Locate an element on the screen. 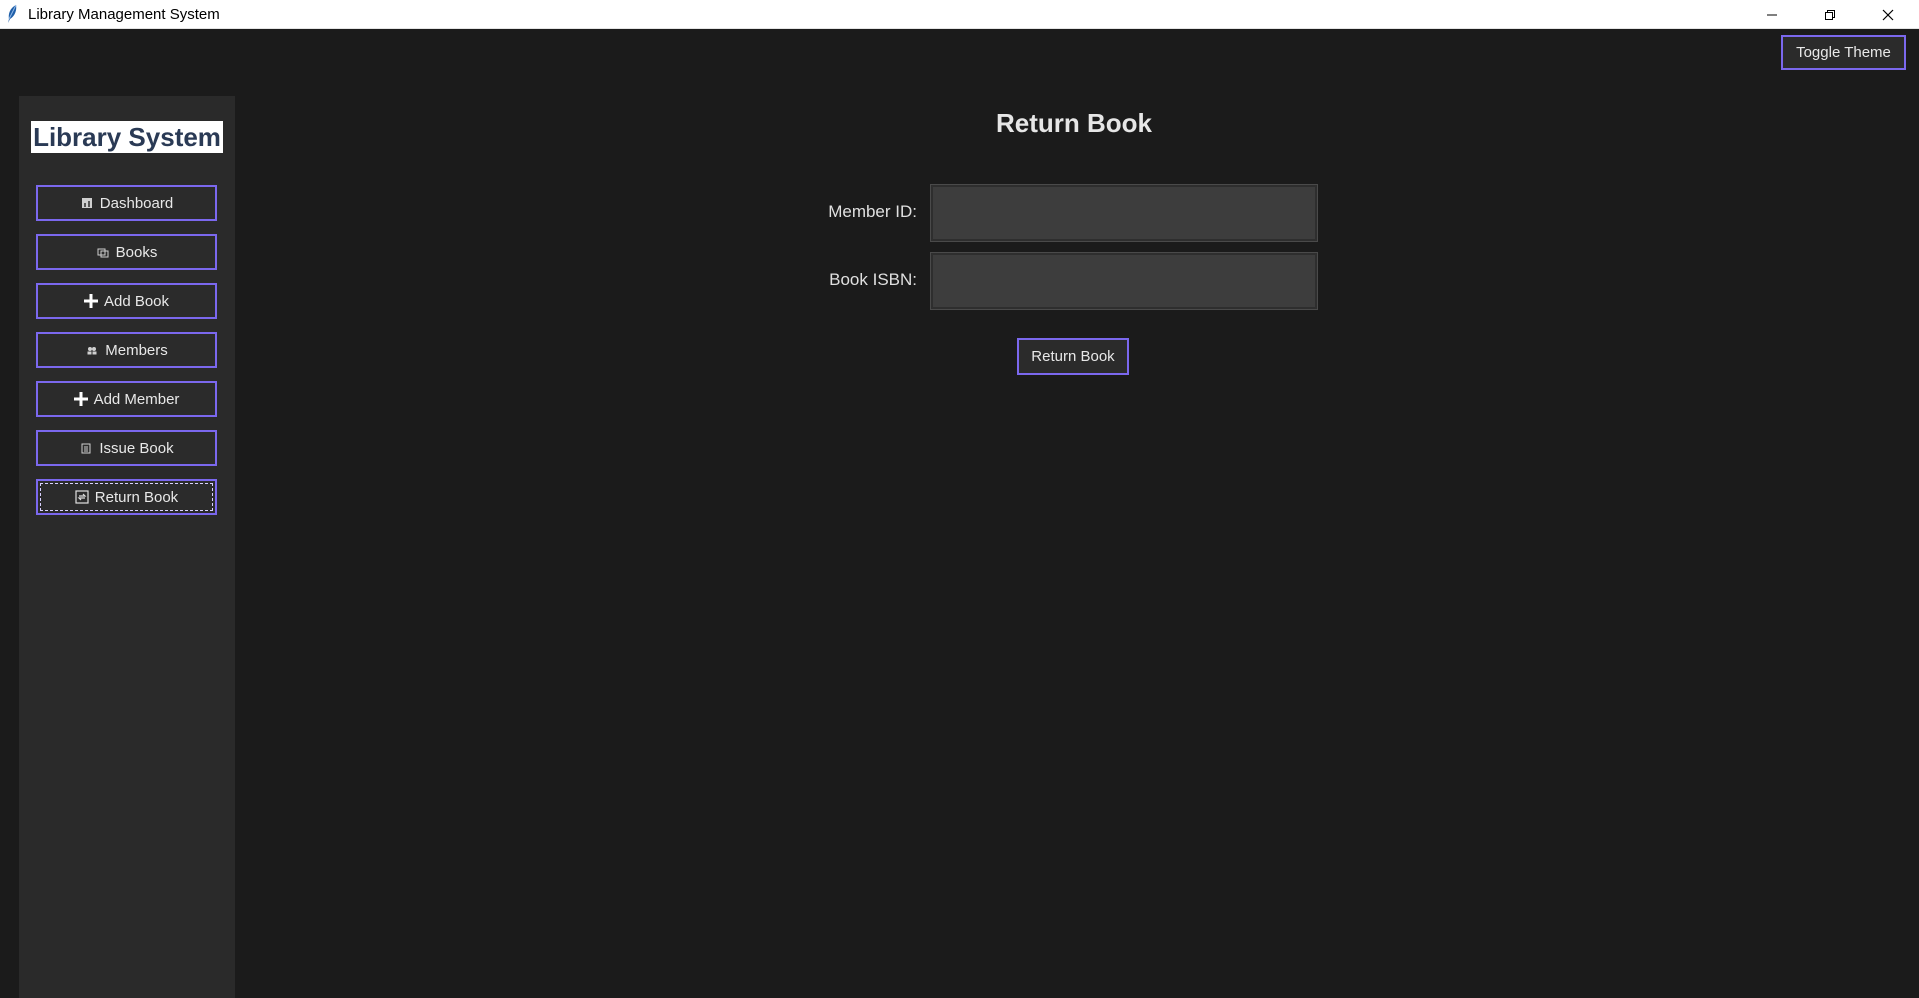 This screenshot has height=998, width=1919. sidebar-item-books: Books is located at coordinates (126, 252).